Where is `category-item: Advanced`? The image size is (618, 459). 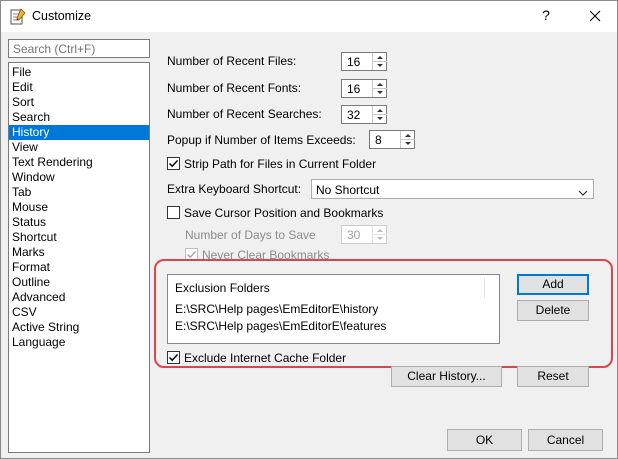 category-item: Advanced is located at coordinates (79, 297).